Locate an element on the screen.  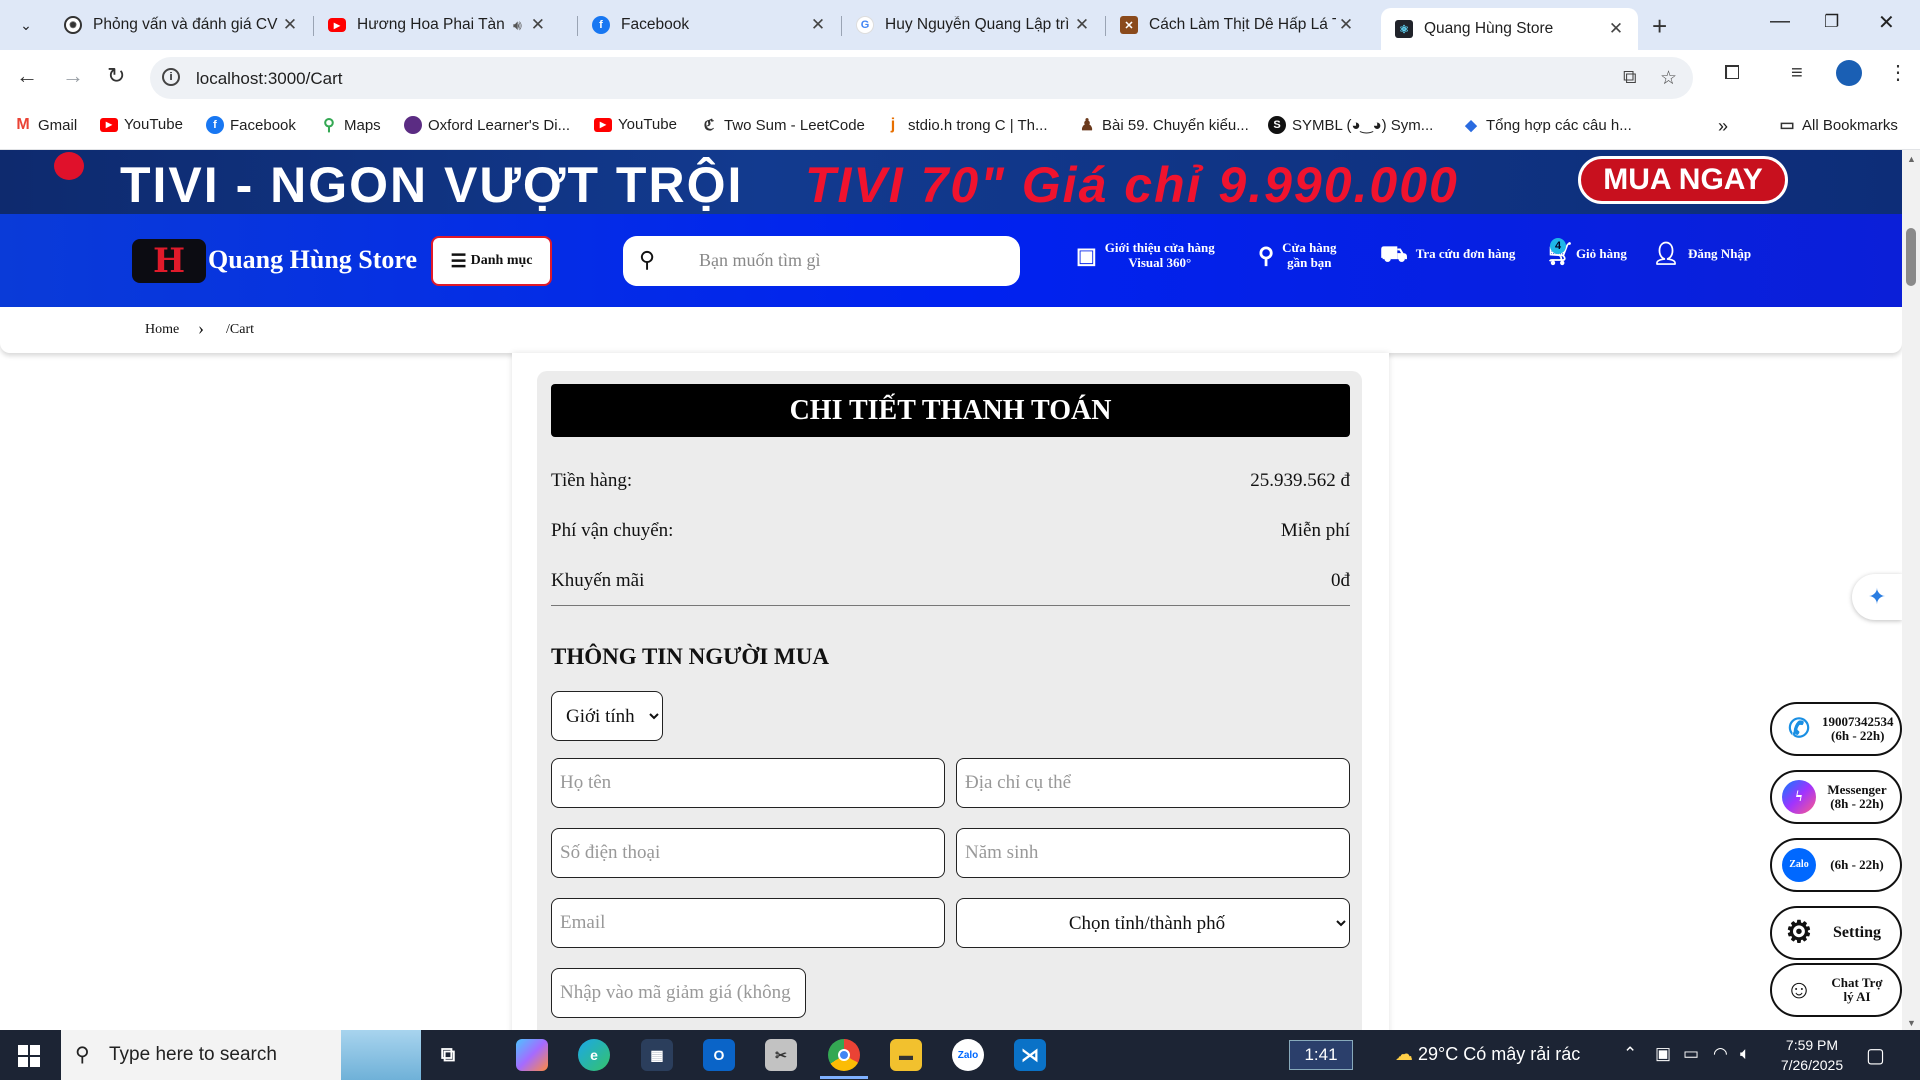
zalo-app-icon: Zalo is located at coordinates (968, 1055).